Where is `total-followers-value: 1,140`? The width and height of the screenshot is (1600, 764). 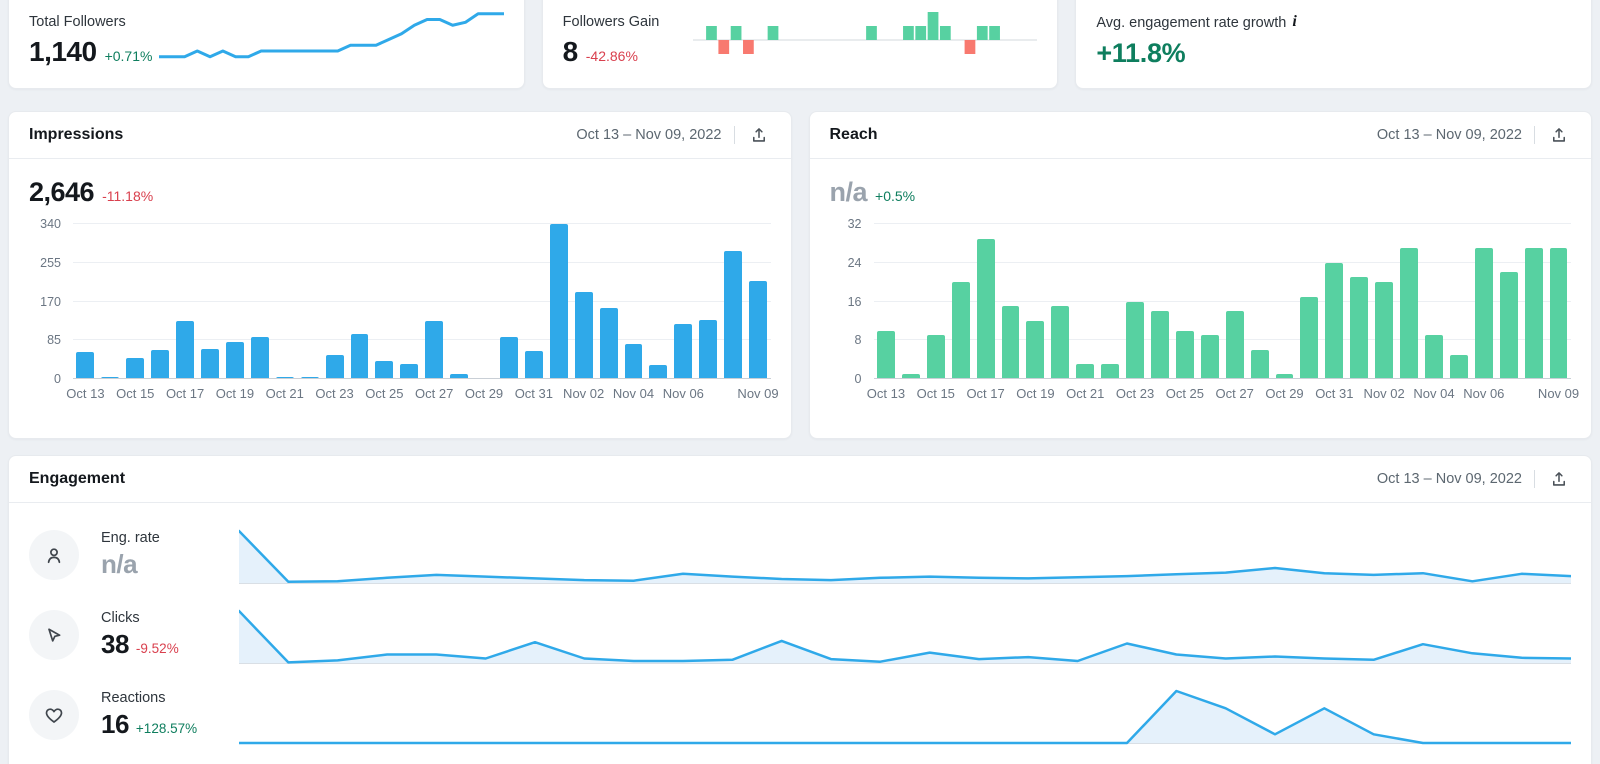
total-followers-value: 1,140 is located at coordinates (63, 51).